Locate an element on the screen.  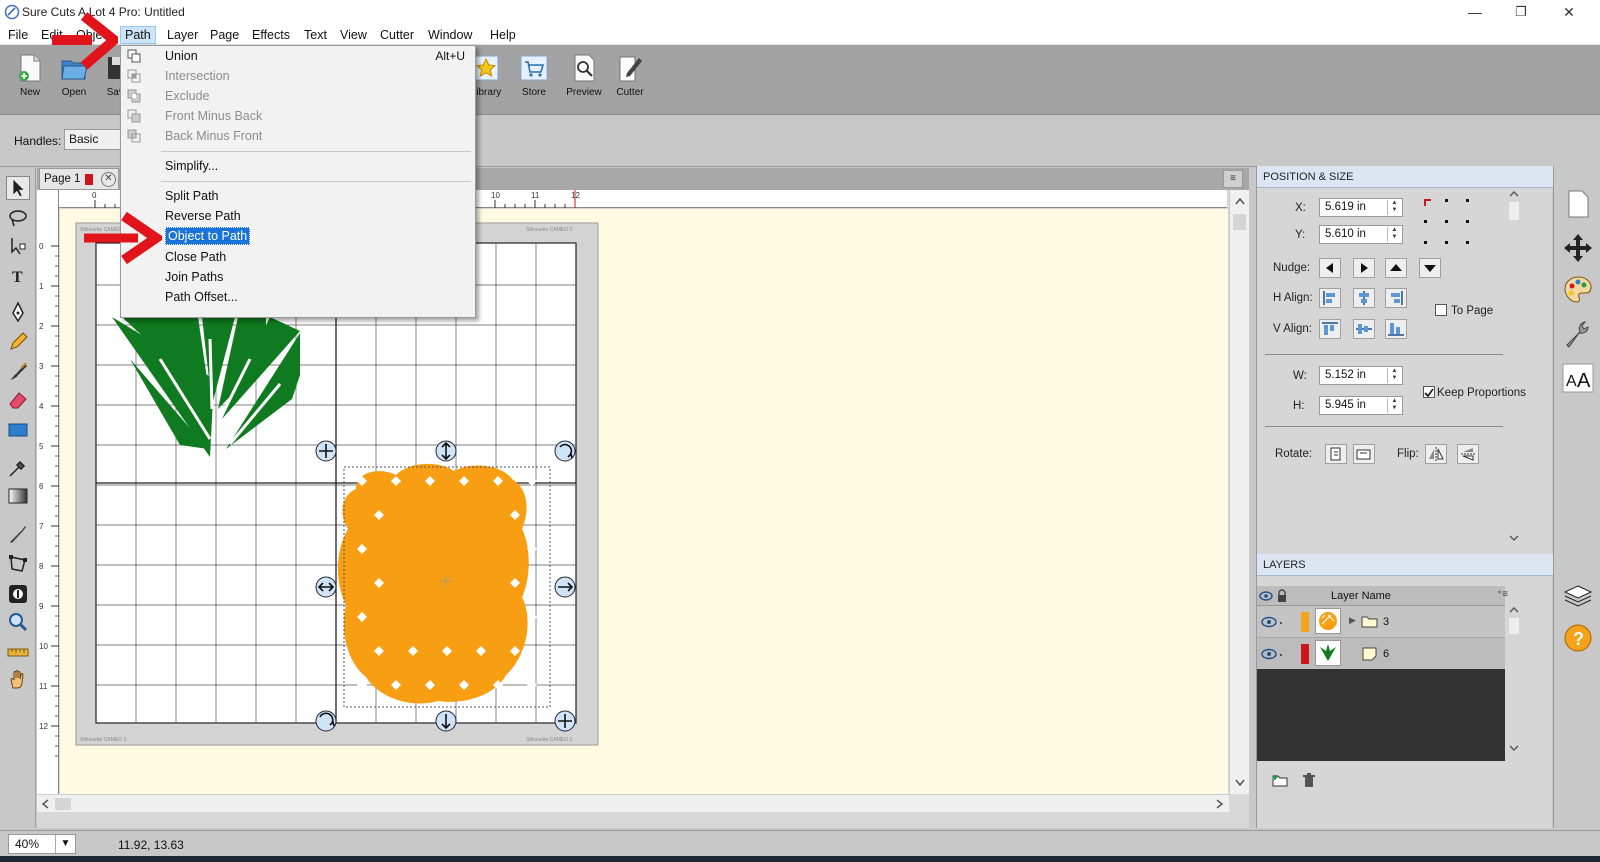
menu-item-close-path: Close Path is located at coordinates (298, 257).